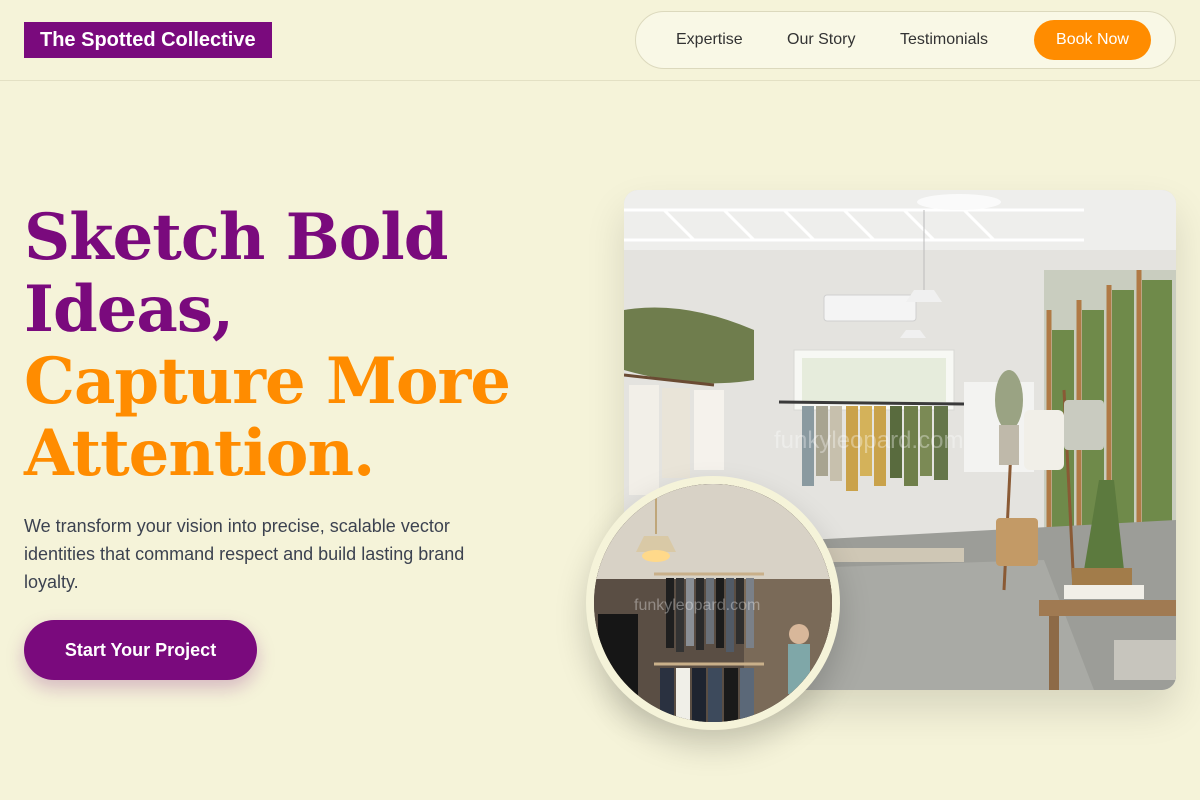 This screenshot has width=1200, height=800. Describe the element at coordinates (1092, 40) in the screenshot. I see `book-now-button: Book Now` at that location.